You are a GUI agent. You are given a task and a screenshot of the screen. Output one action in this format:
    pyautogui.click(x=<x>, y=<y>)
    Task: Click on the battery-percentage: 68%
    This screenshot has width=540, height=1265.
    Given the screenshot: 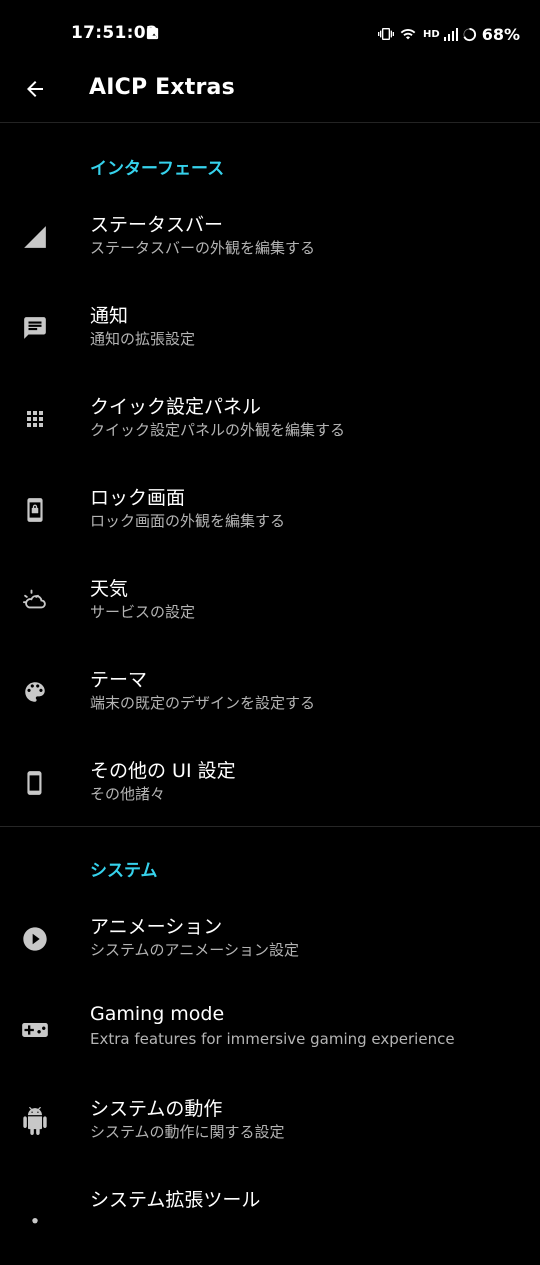 What is the action you would take?
    pyautogui.click(x=500, y=34)
    